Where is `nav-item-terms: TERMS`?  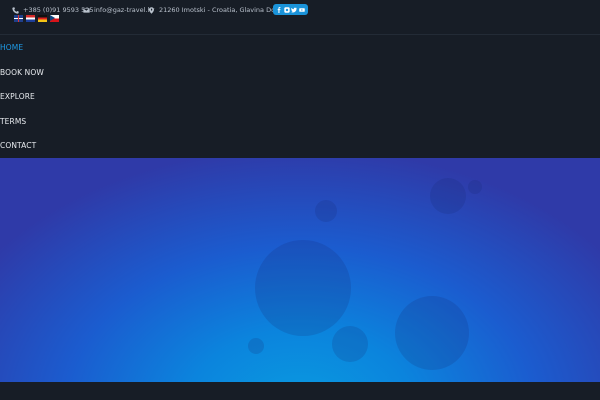 nav-item-terms: TERMS is located at coordinates (13, 121).